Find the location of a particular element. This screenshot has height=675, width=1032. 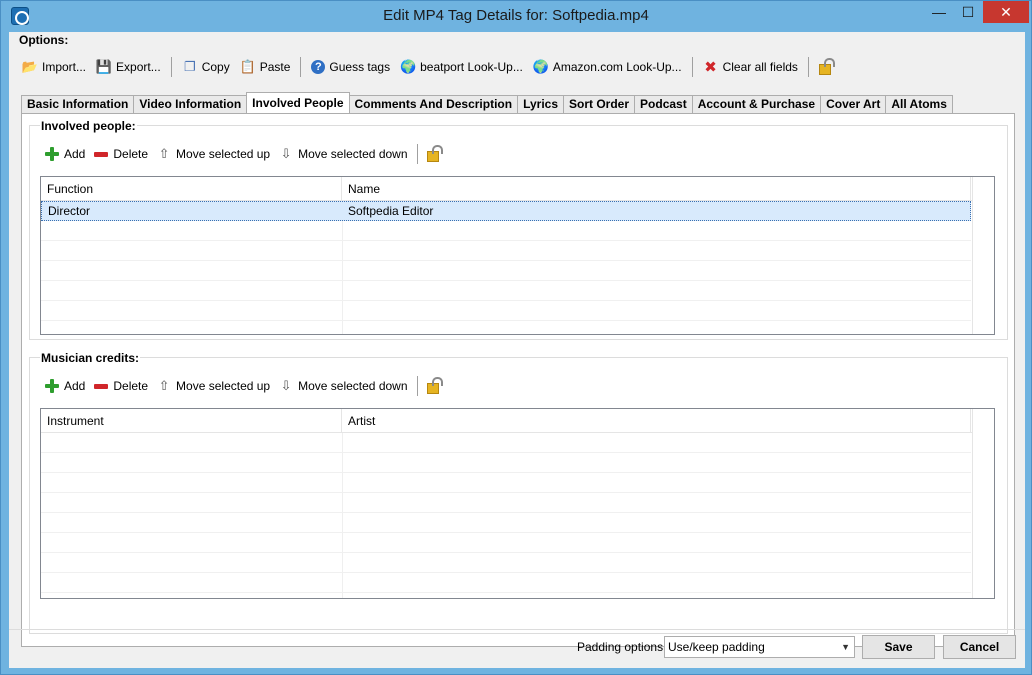

cancel-button: Cancel is located at coordinates (979, 647).